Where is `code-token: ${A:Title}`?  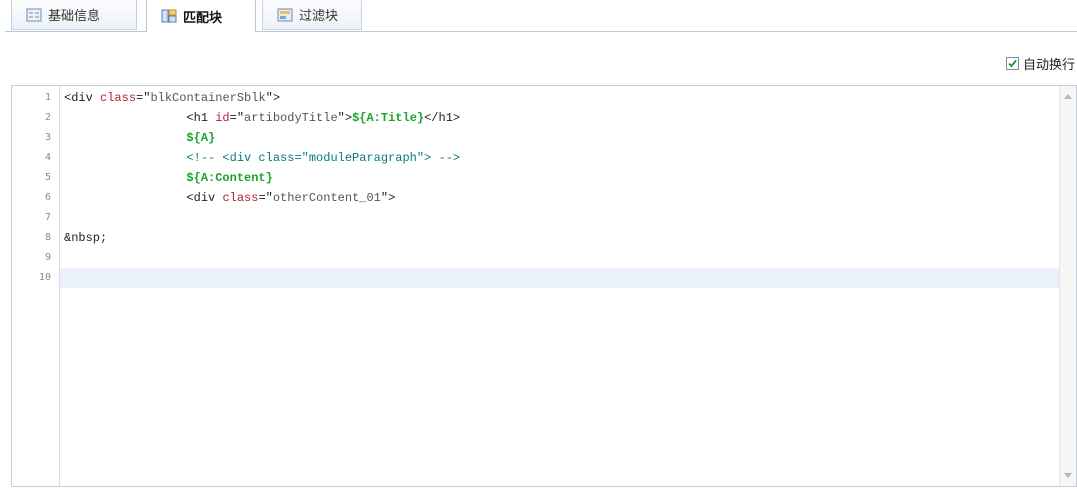 code-token: ${A:Title} is located at coordinates (388, 118).